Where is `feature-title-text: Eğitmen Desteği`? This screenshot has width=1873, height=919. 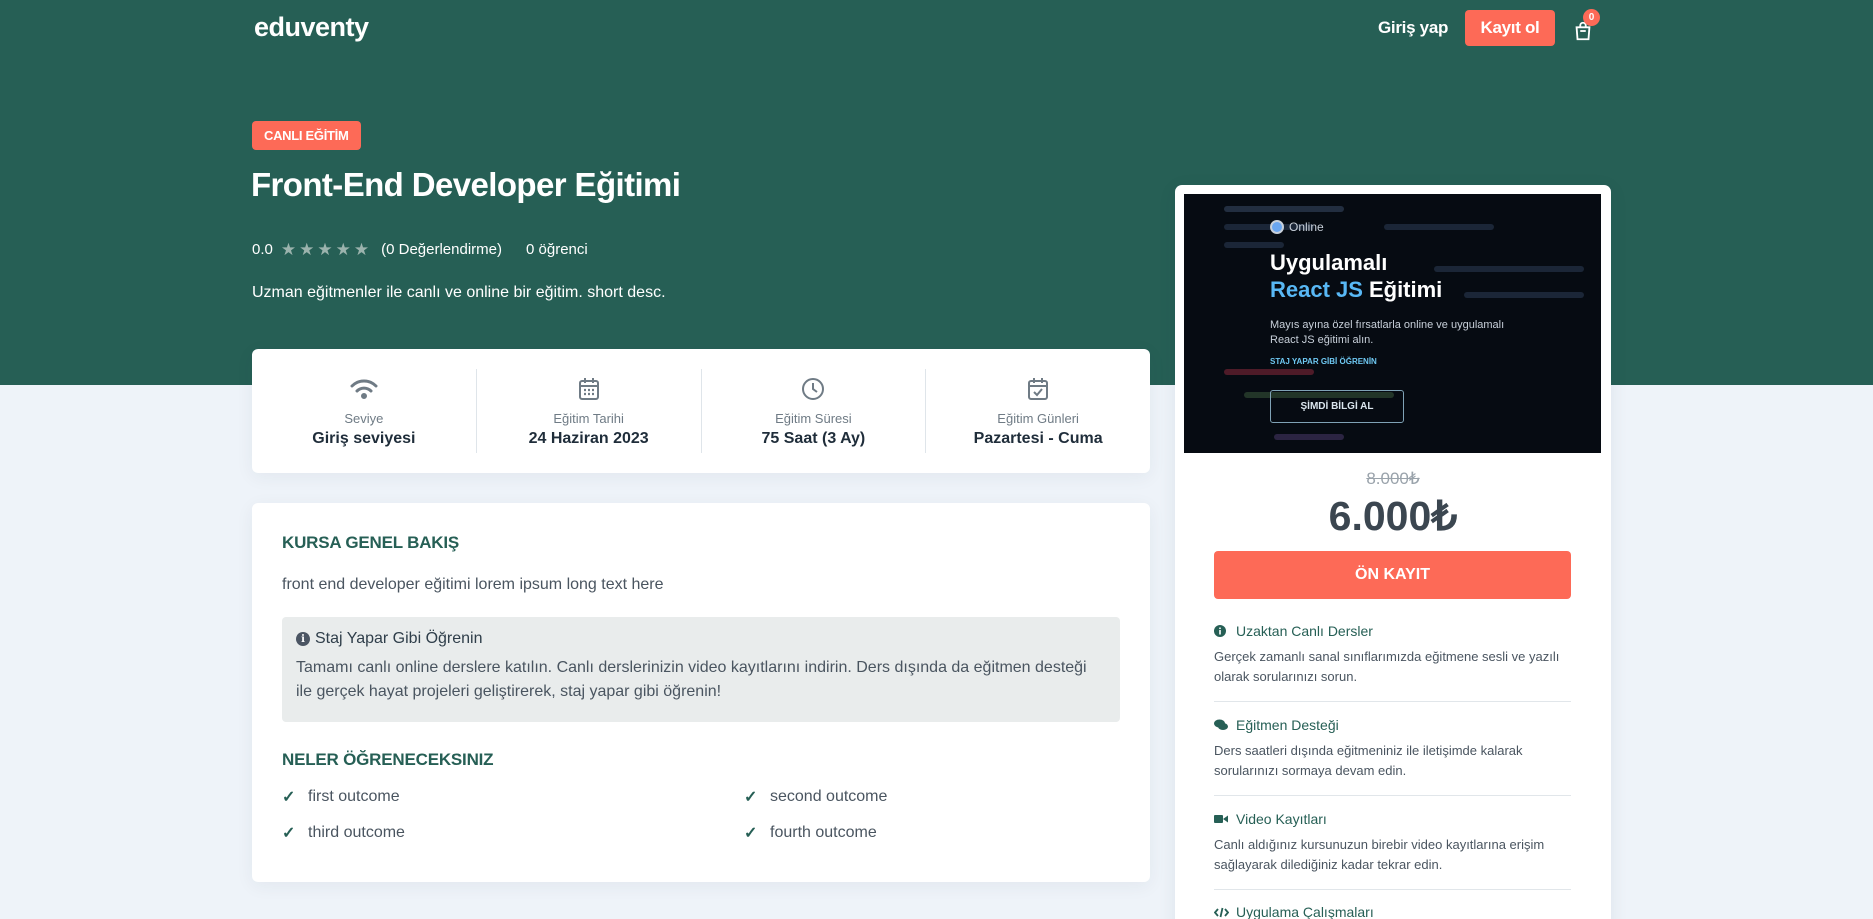 feature-title-text: Eğitmen Desteği is located at coordinates (1287, 725).